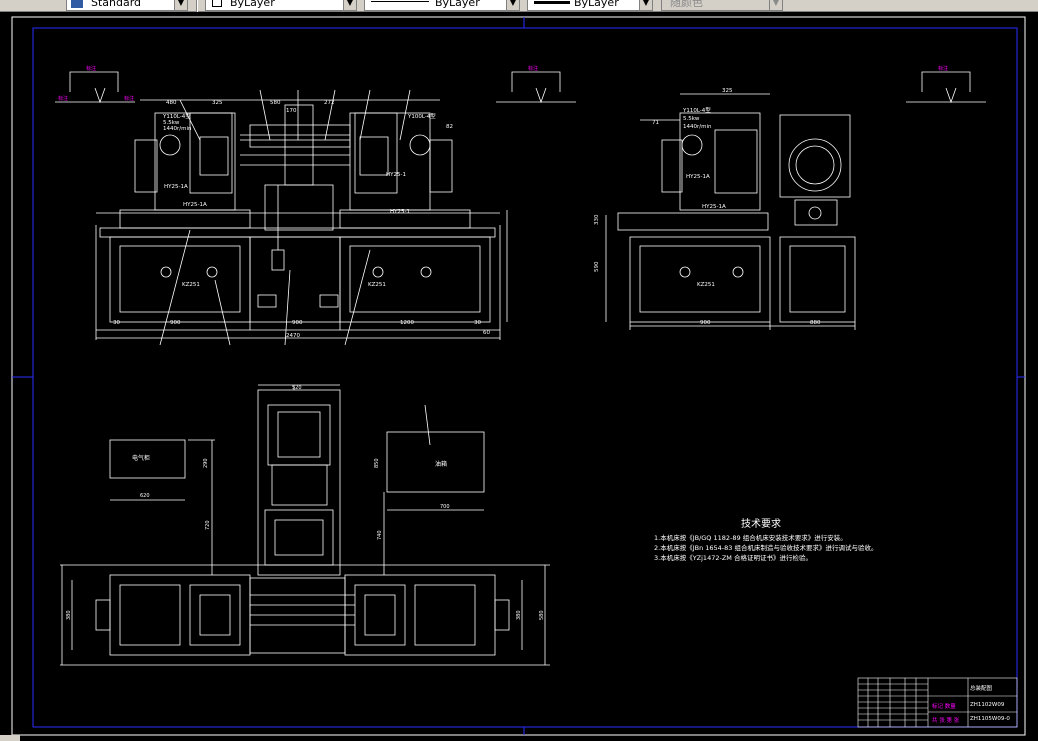 The height and width of the screenshot is (741, 1038). I want to click on svg-text: 总装配图, so click(981, 688).